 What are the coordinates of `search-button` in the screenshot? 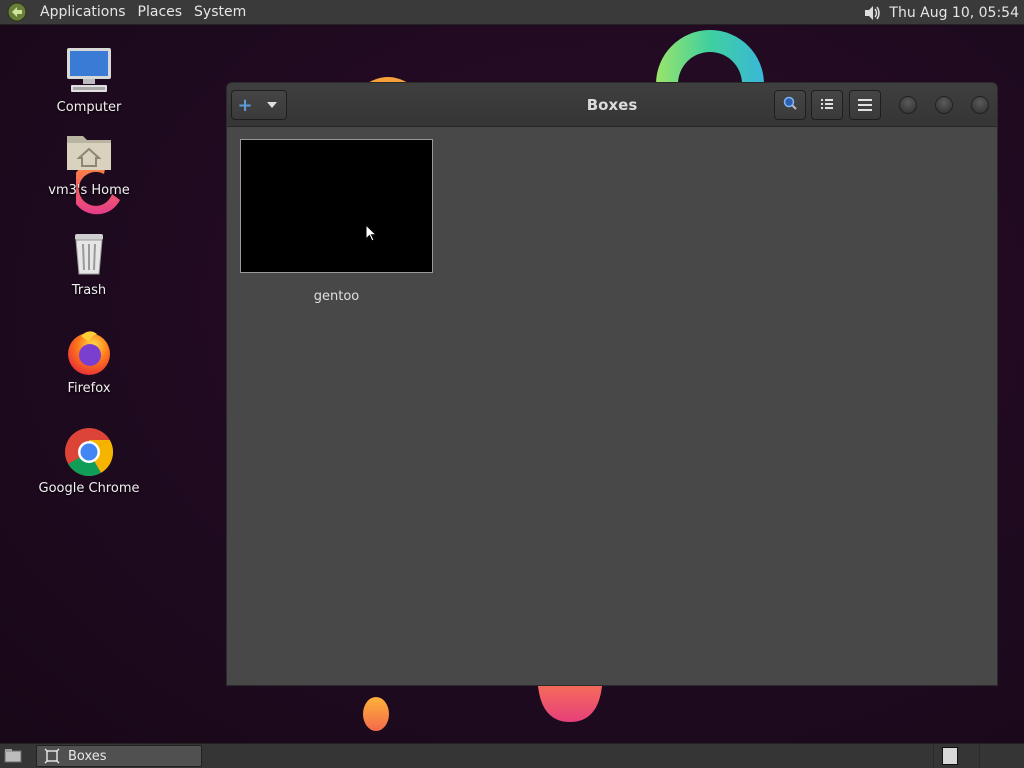 It's located at (790, 105).